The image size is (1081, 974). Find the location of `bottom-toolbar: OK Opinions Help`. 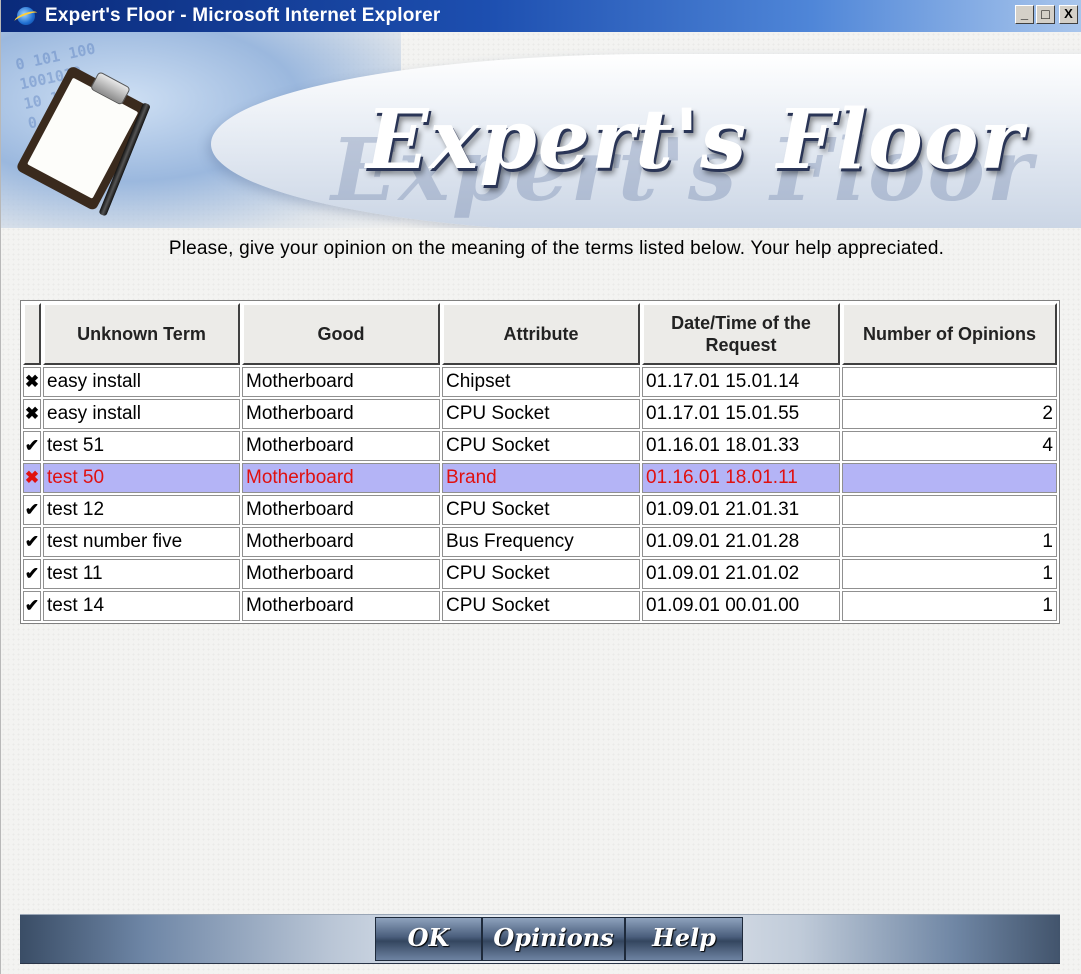

bottom-toolbar: OK Opinions Help is located at coordinates (540, 939).